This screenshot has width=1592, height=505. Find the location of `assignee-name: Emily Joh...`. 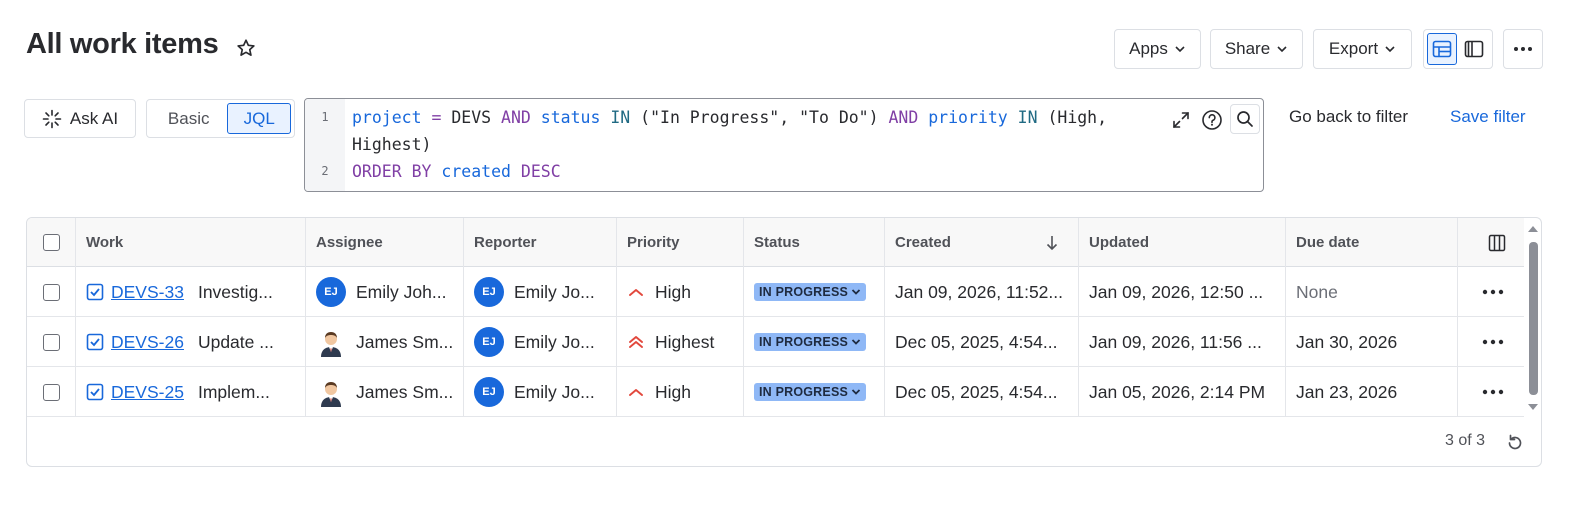

assignee-name: Emily Joh... is located at coordinates (401, 291).